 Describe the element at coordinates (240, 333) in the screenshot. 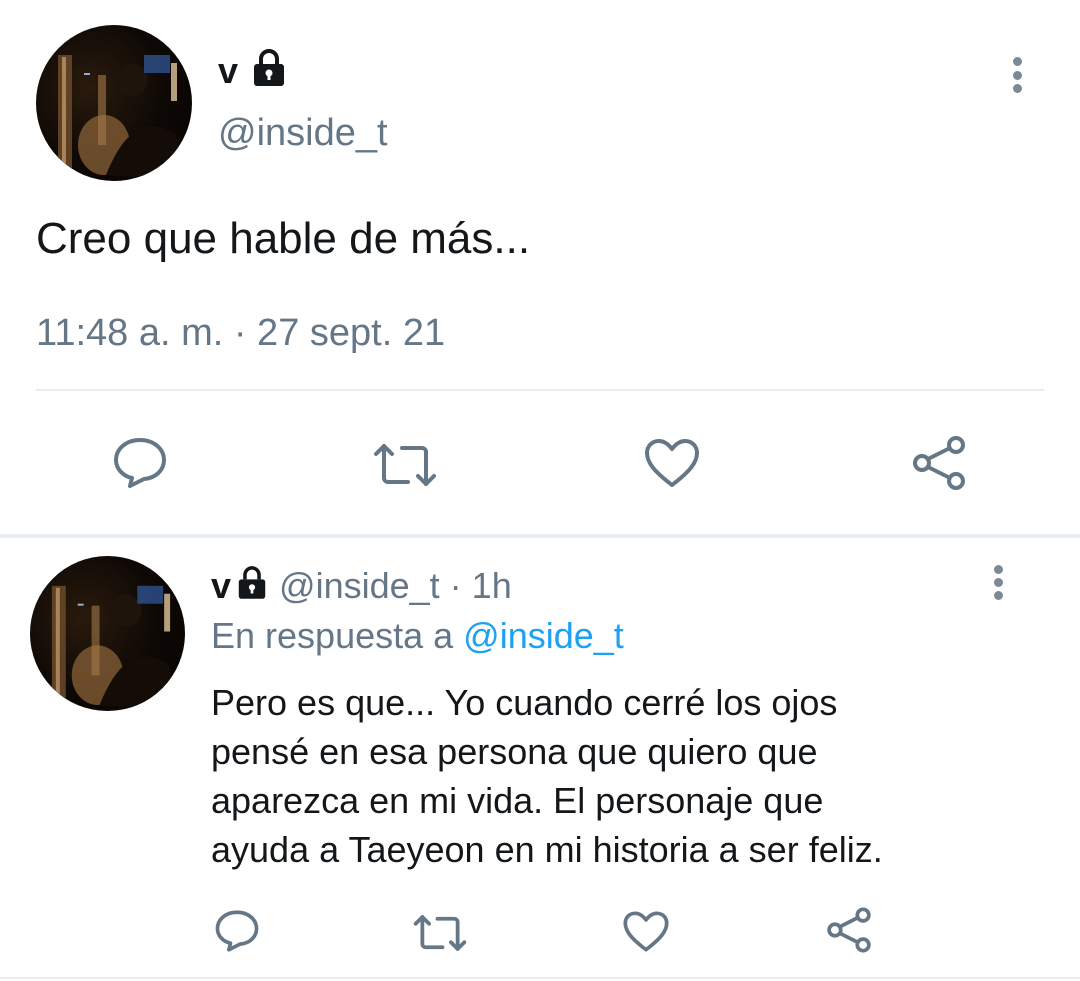

I see `timestamp: 11:48 a. m. · 27 sept. 21` at that location.